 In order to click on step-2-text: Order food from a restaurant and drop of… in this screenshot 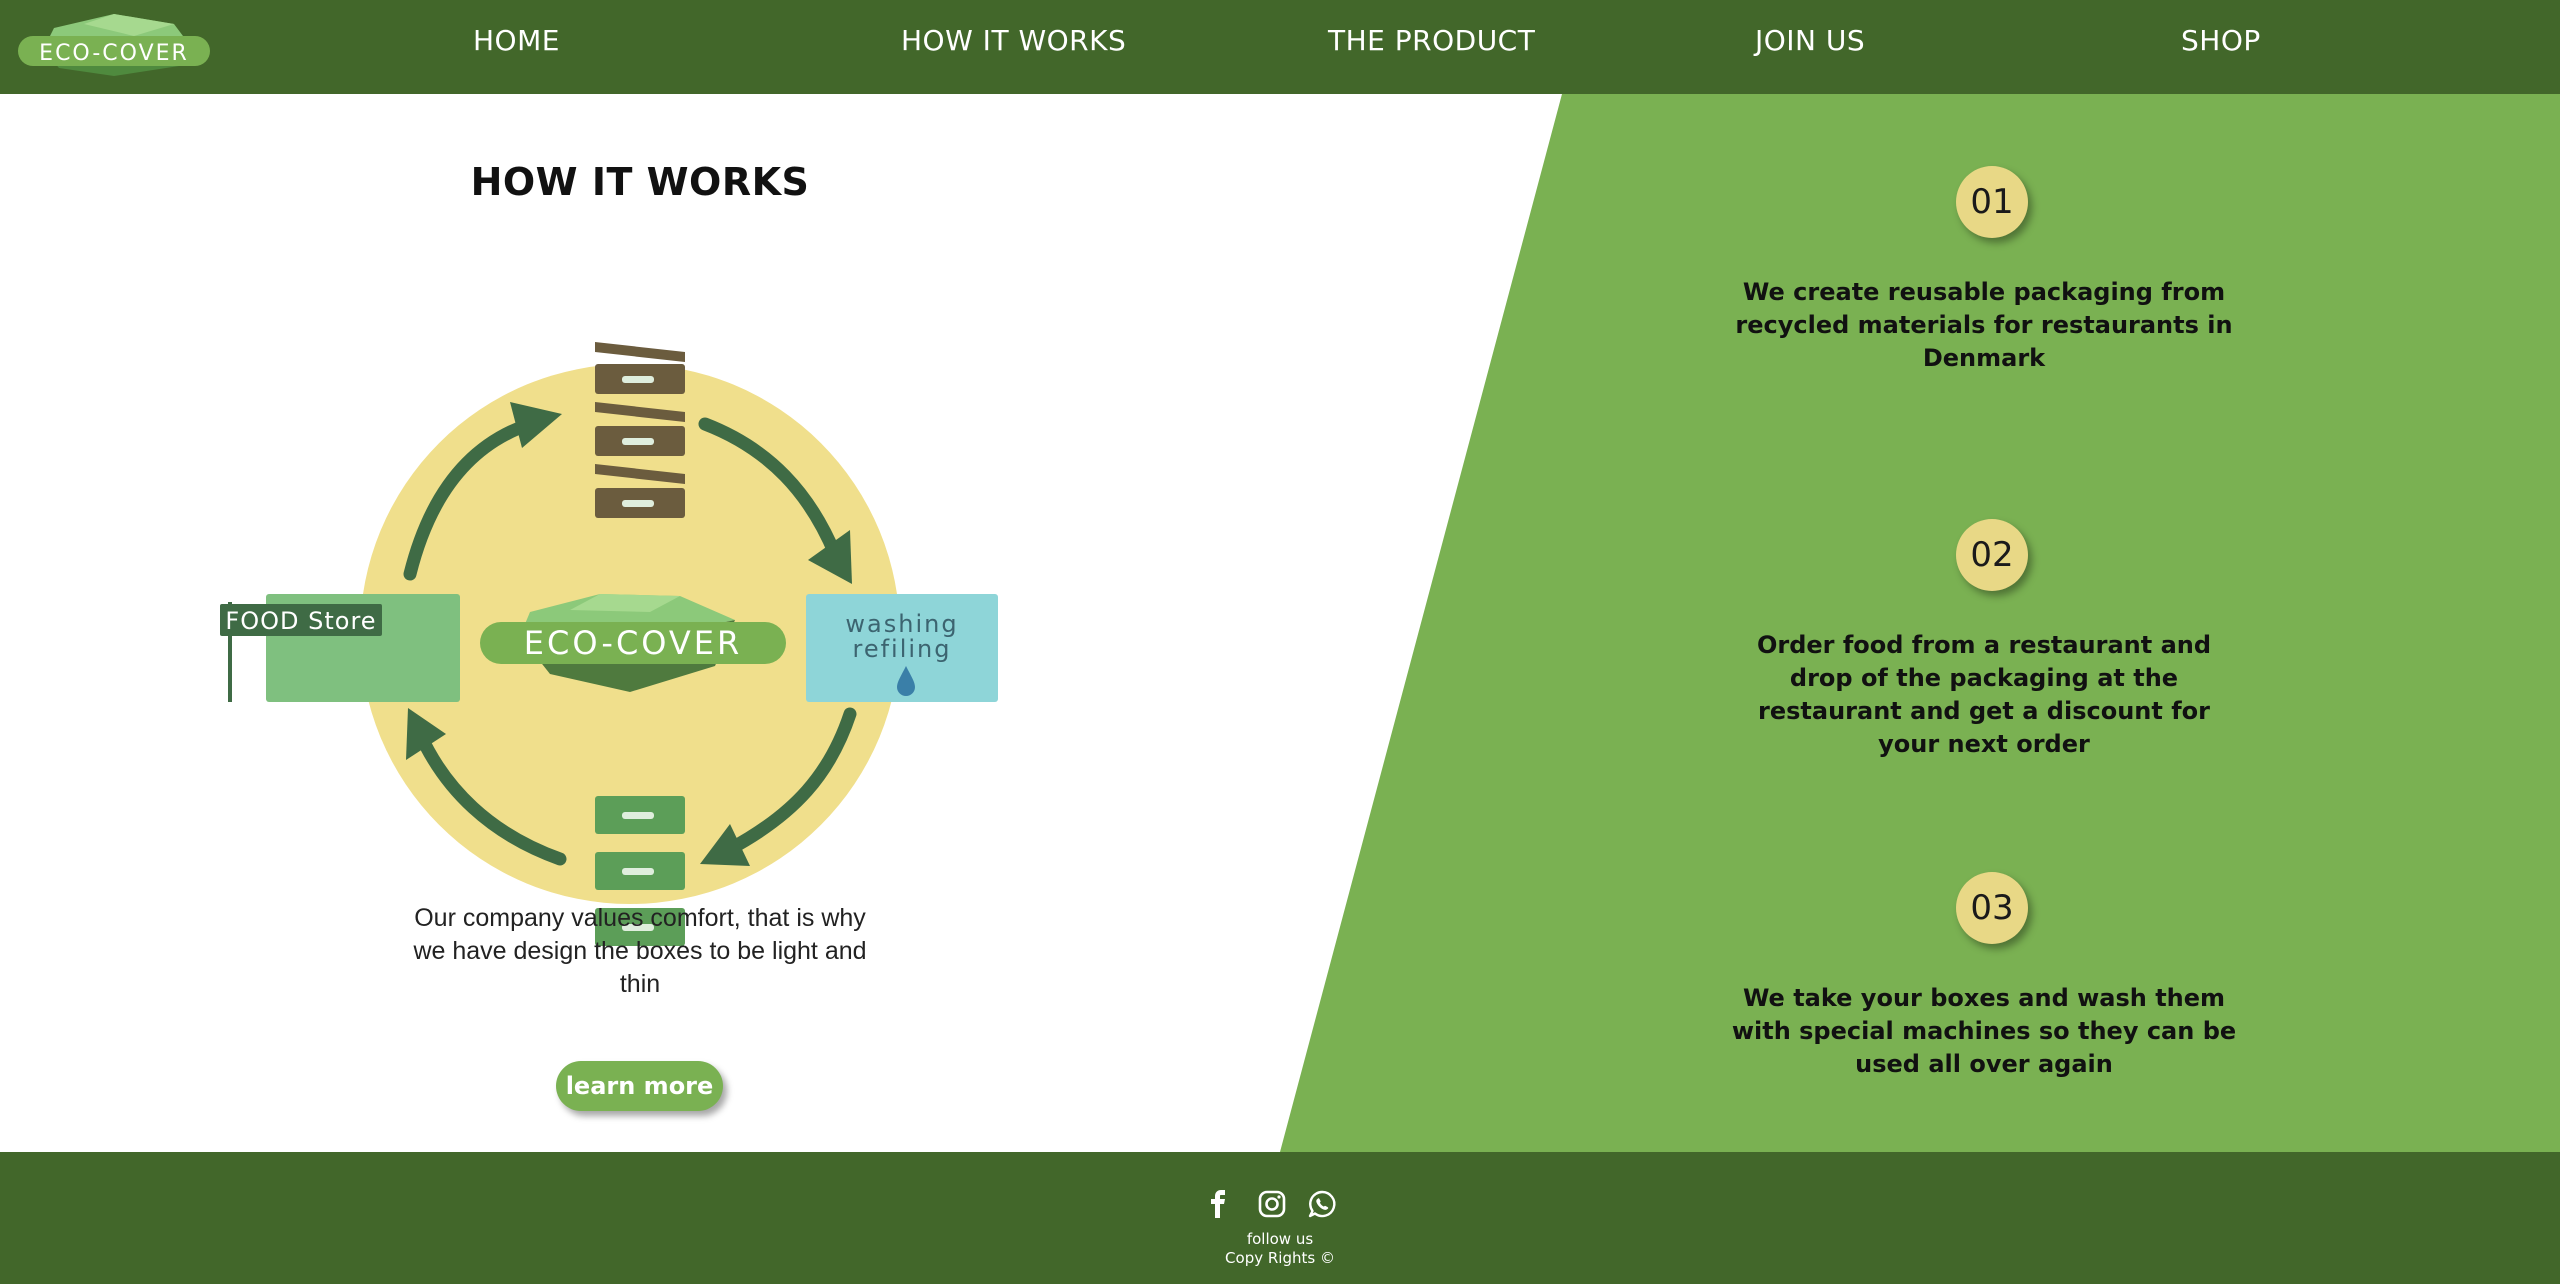, I will do `click(1984, 694)`.